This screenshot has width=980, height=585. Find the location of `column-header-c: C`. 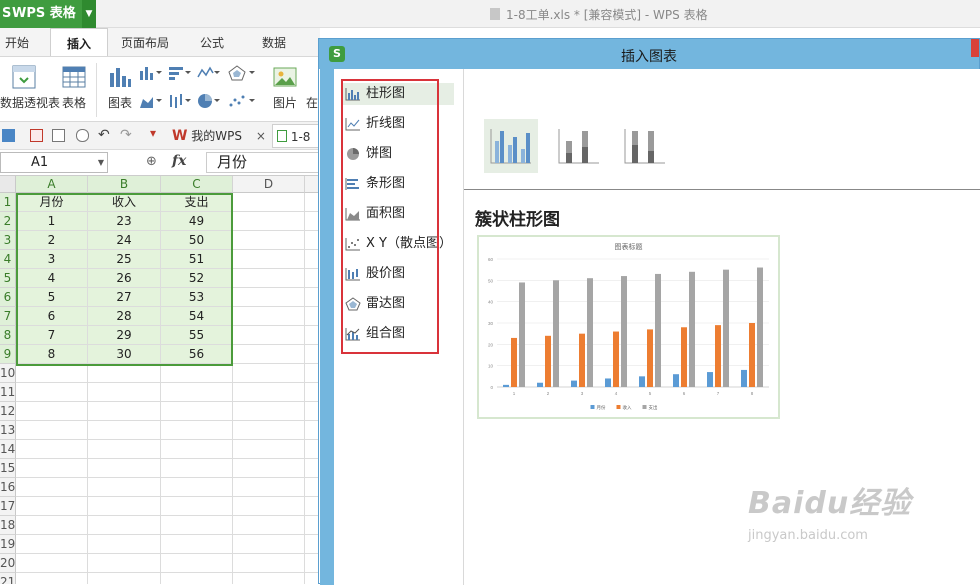

column-header-c: C is located at coordinates (197, 184).